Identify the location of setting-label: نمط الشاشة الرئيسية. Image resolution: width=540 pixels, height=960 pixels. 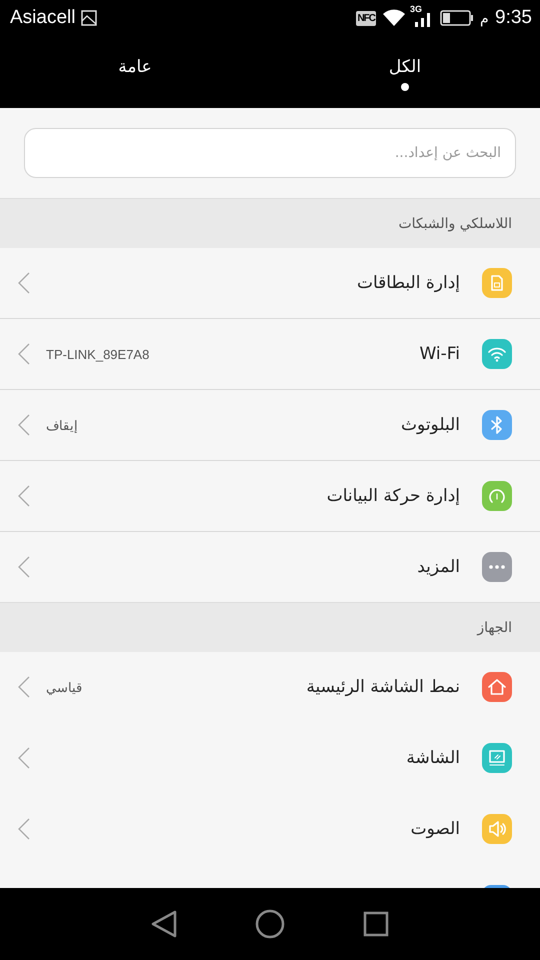
(271, 687).